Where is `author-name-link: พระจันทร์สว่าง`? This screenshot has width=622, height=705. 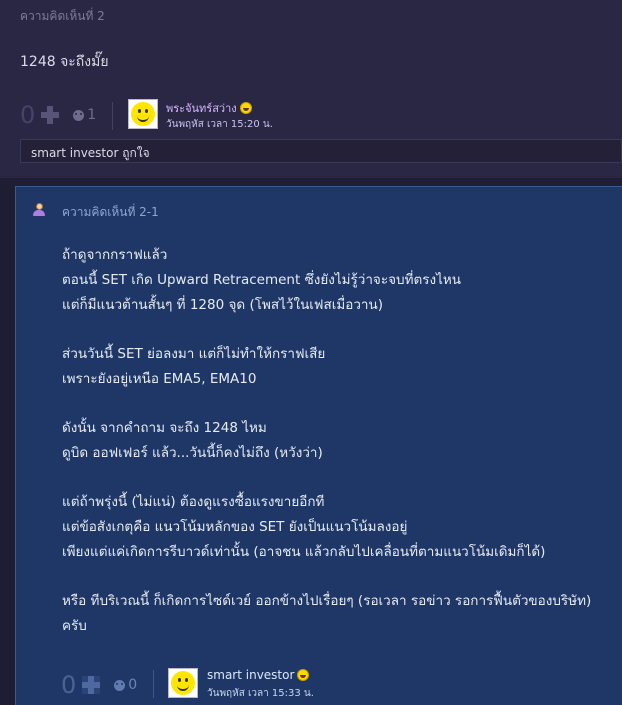 author-name-link: พระจันทร์สว่าง is located at coordinates (201, 108).